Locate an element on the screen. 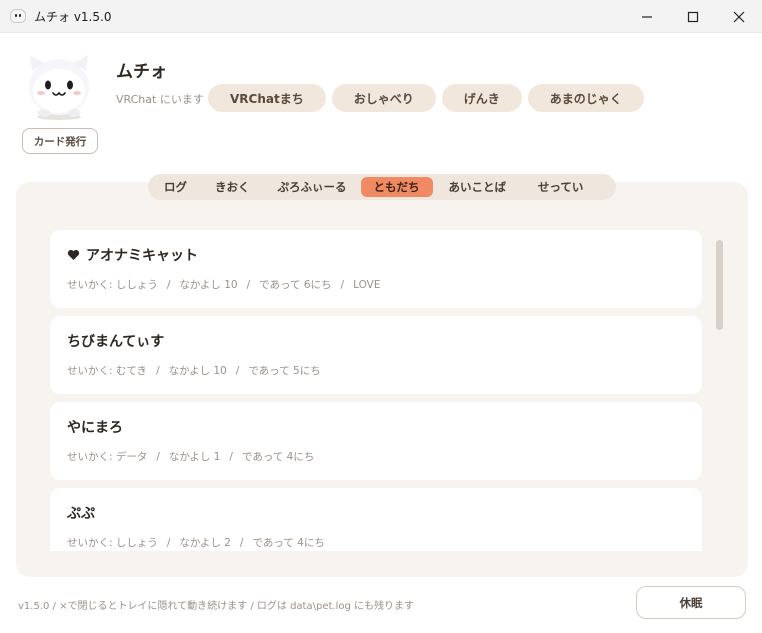  tag-amanojaku: あまのじゃく is located at coordinates (585, 98).